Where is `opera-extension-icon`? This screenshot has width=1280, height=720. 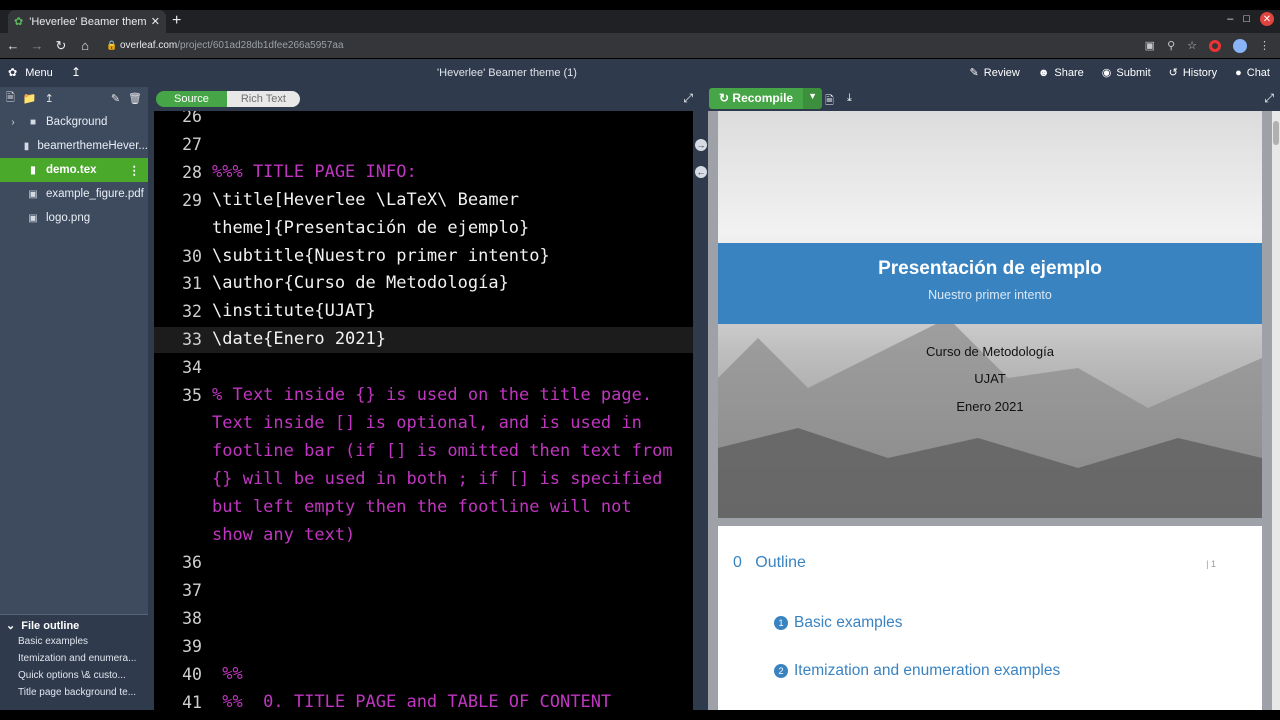
opera-extension-icon is located at coordinates (1215, 45).